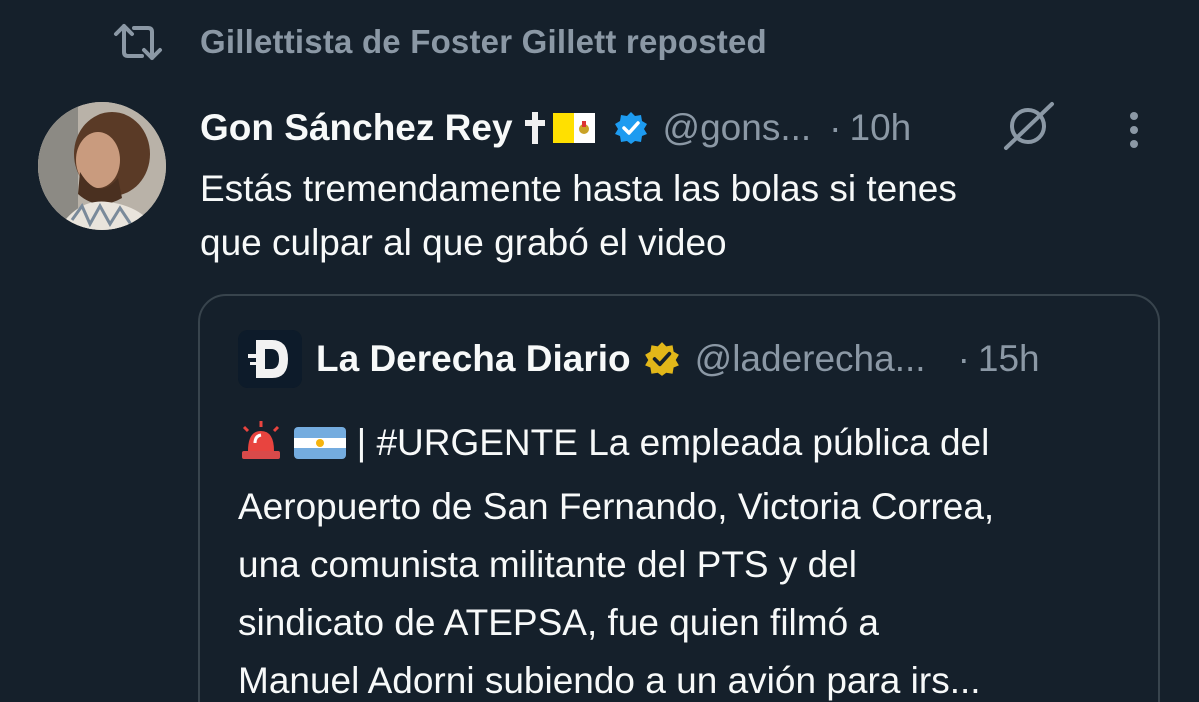 This screenshot has height=702, width=1199. Describe the element at coordinates (270, 359) in the screenshot. I see `quoted-author-avatar` at that location.